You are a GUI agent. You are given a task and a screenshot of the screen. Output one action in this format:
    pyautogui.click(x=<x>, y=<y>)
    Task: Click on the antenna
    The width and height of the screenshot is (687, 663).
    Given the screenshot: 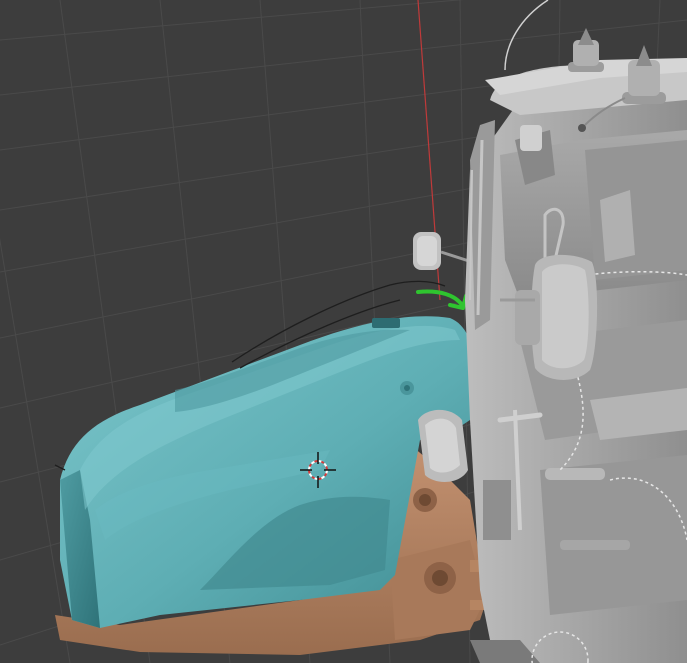 What is the action you would take?
    pyautogui.click(x=526, y=35)
    